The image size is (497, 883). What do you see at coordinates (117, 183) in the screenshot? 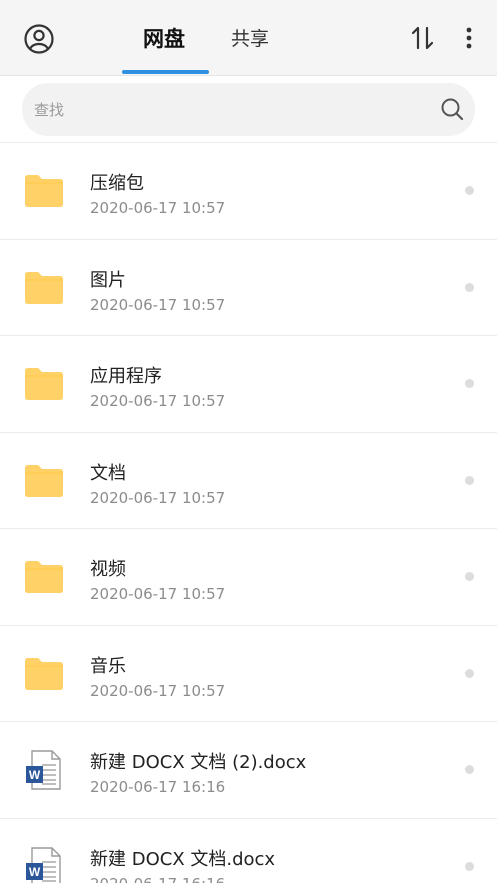
I see `file-name: 压缩包` at bounding box center [117, 183].